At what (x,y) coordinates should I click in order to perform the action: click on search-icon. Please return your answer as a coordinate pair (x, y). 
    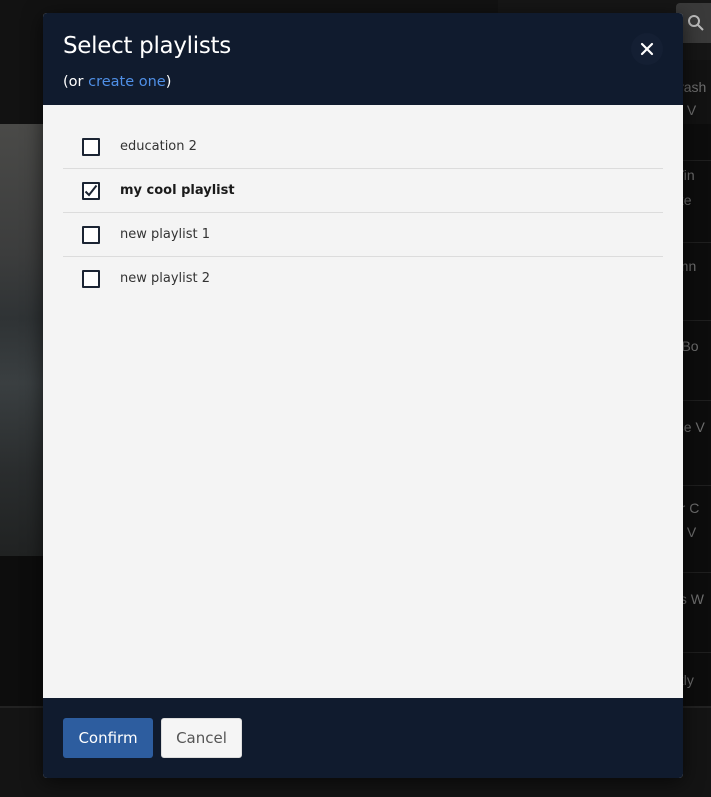
    Looking at the image, I should click on (696, 23).